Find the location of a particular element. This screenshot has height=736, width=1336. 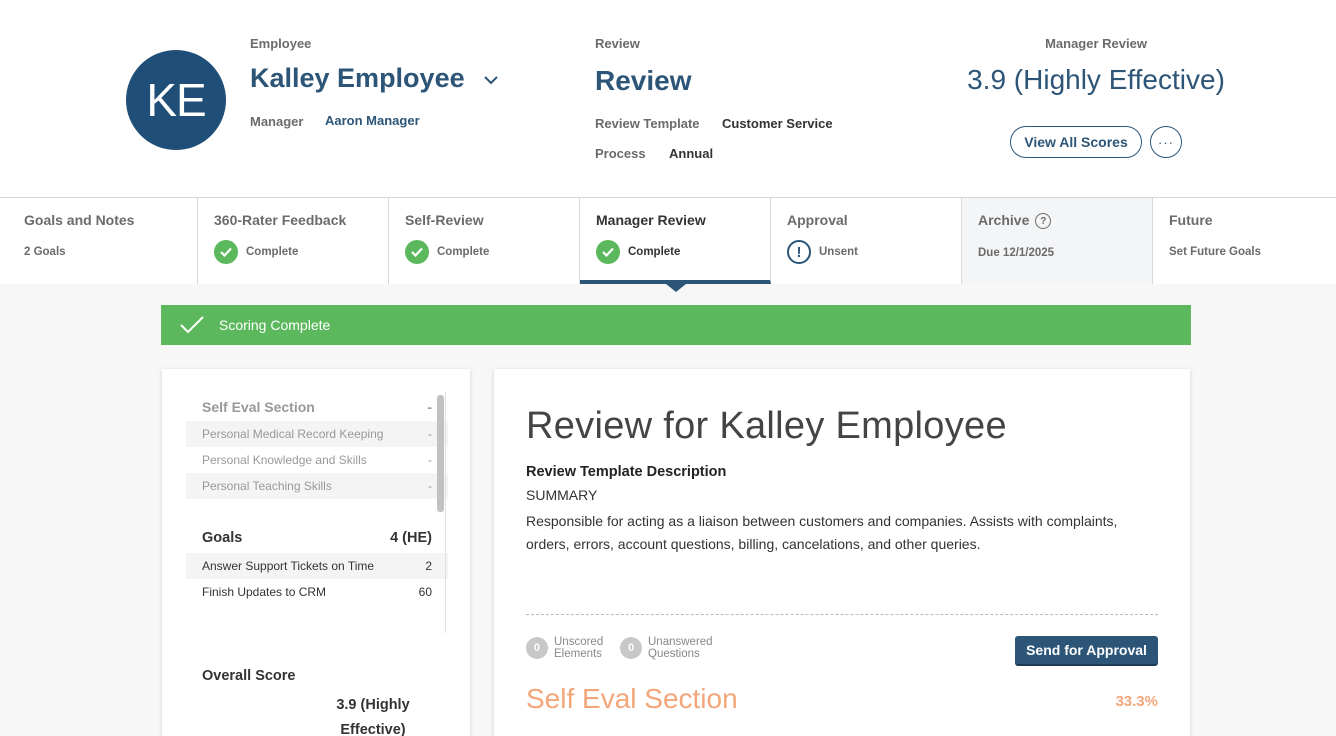

manager-label: Manager is located at coordinates (277, 121).